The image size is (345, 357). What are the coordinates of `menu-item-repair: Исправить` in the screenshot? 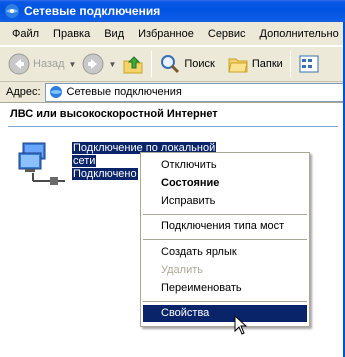 It's located at (225, 201).